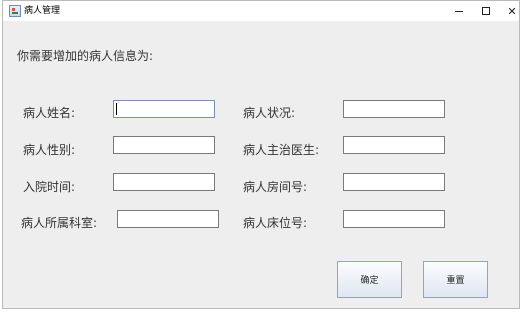  Describe the element at coordinates (164, 109) in the screenshot. I see `patient-name-input` at that location.